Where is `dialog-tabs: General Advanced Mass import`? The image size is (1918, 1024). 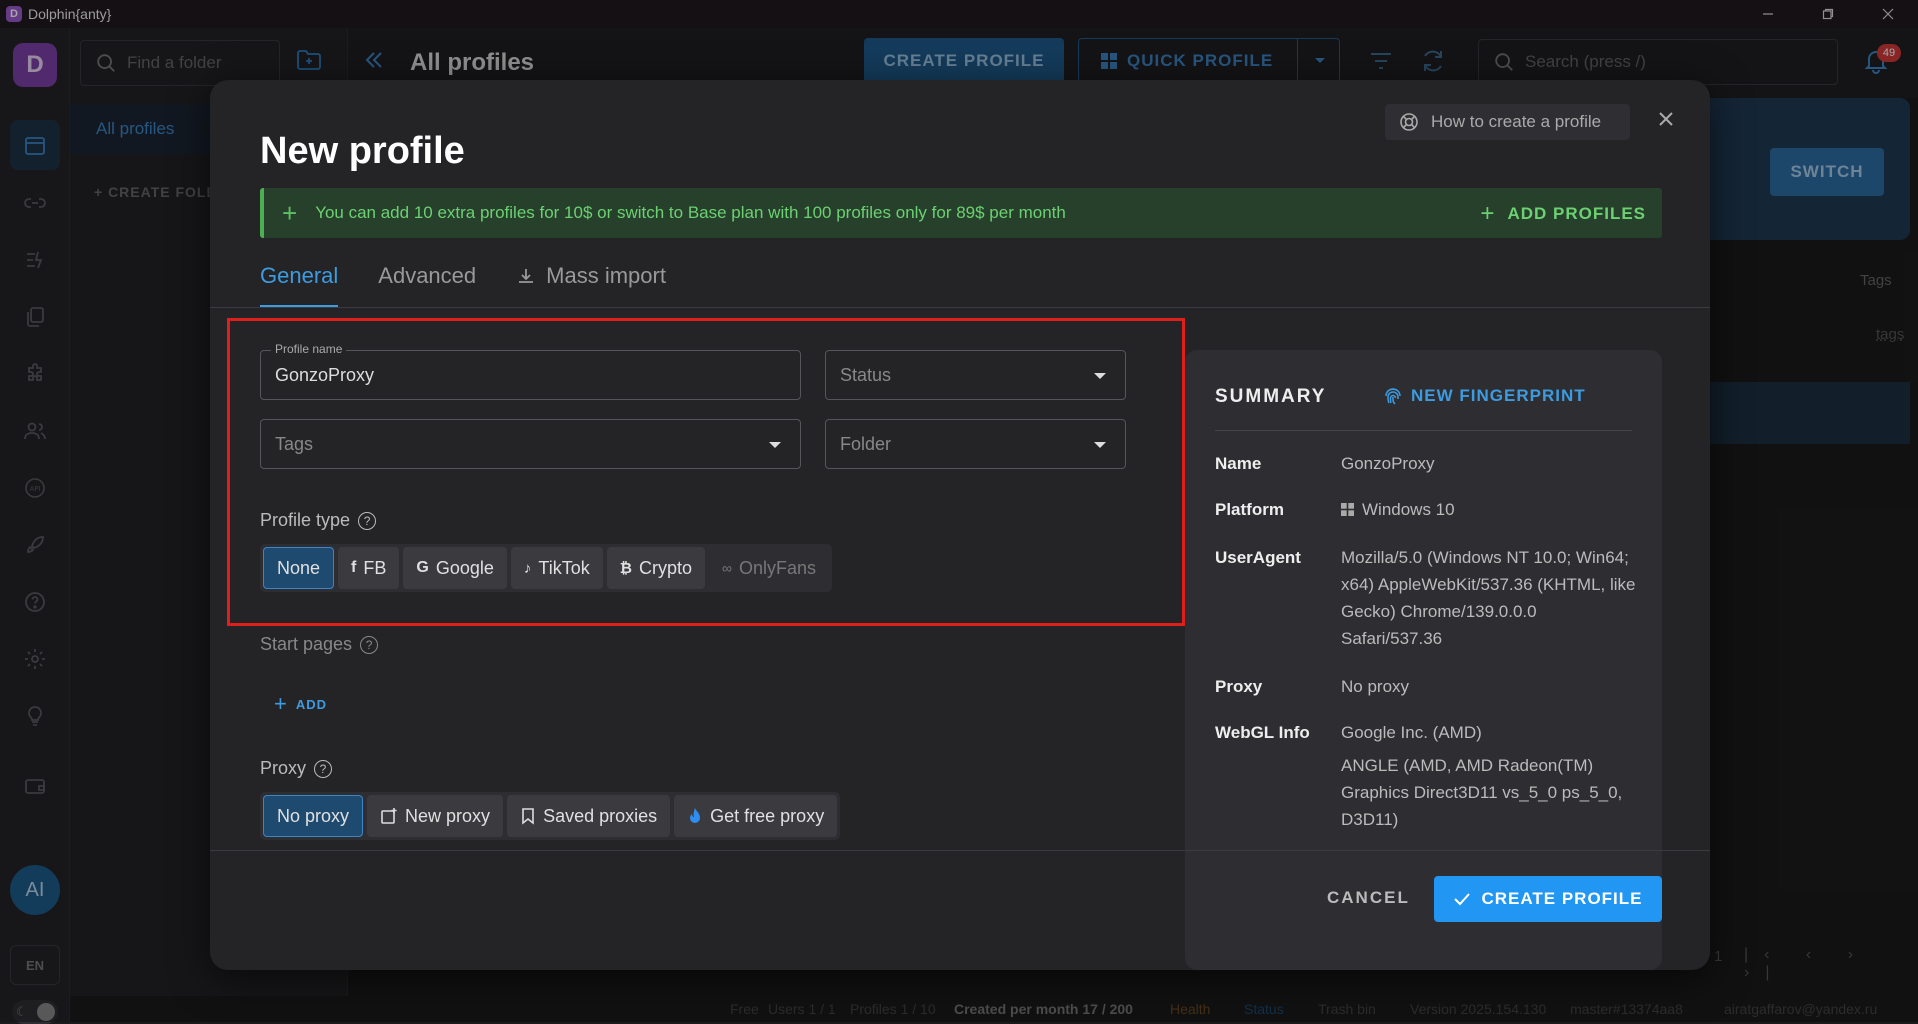 dialog-tabs: General Advanced Mass import is located at coordinates (463, 283).